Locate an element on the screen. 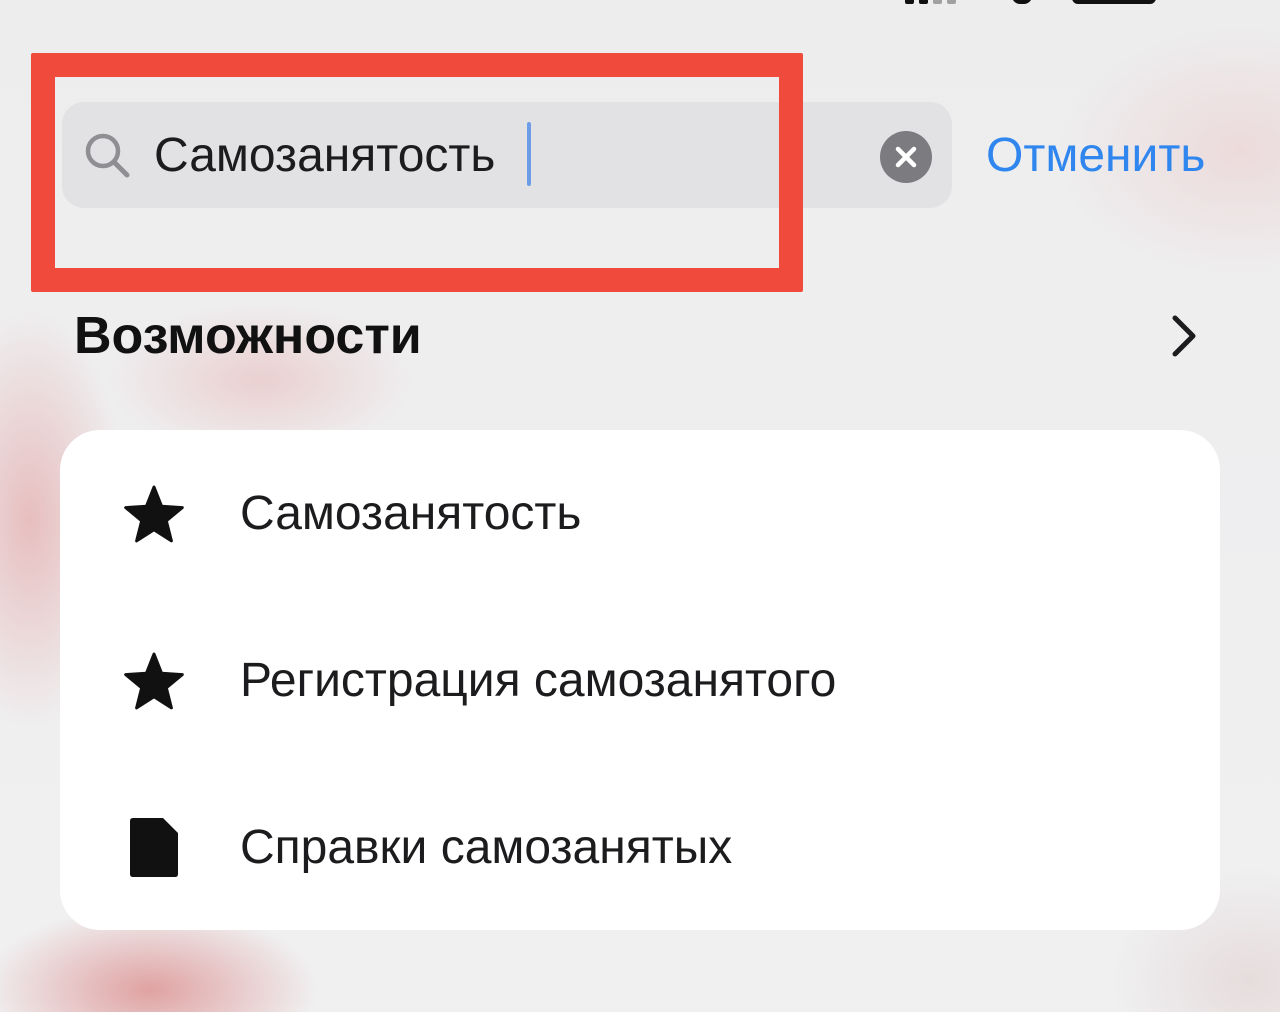  battery-icon is located at coordinates (1114, 2).